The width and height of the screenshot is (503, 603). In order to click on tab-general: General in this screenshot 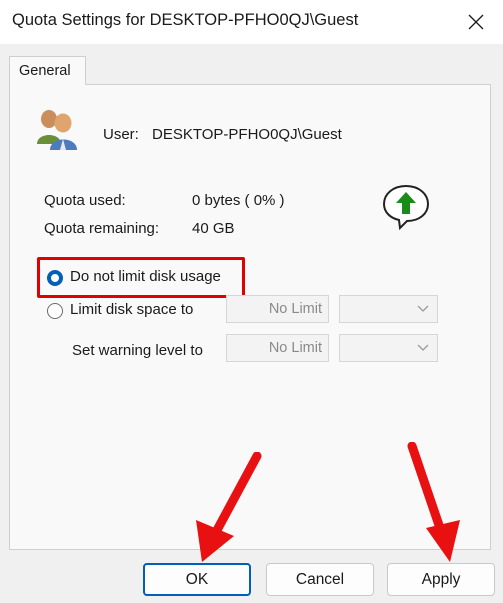, I will do `click(47, 70)`.